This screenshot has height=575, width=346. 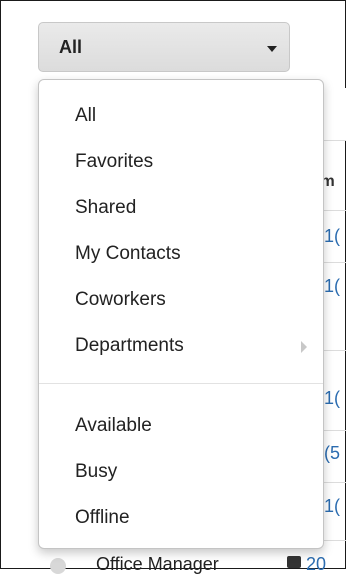 What do you see at coordinates (128, 253) in the screenshot?
I see `menu-item-label: My Contacts` at bounding box center [128, 253].